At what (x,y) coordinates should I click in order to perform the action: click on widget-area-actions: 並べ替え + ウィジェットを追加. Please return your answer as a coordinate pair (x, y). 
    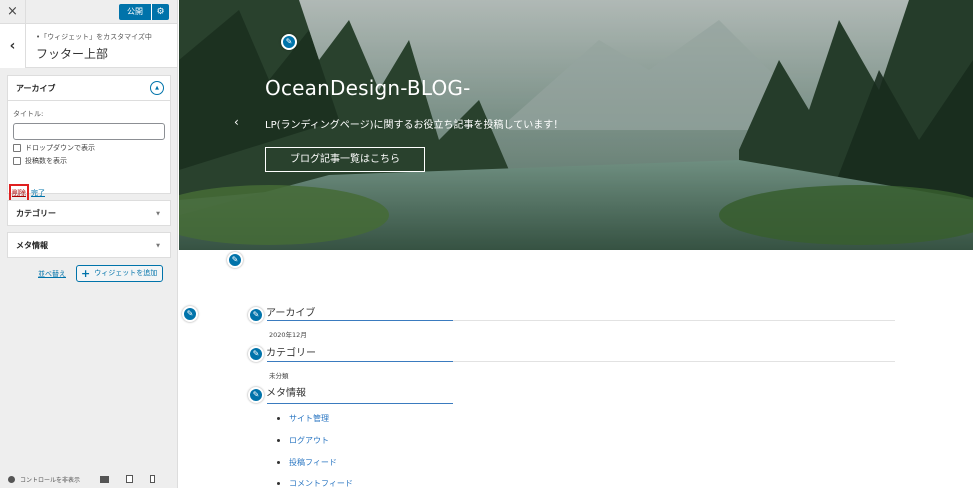
    Looking at the image, I should click on (101, 273).